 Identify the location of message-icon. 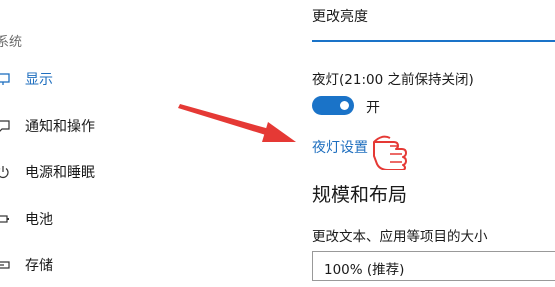
(5, 126).